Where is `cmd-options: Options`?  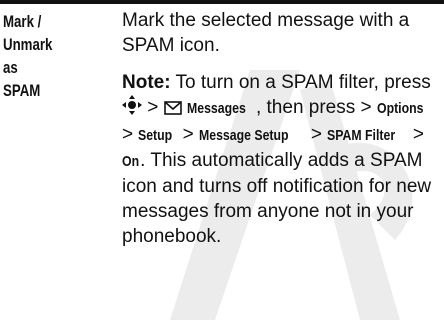
cmd-options: Options is located at coordinates (400, 108).